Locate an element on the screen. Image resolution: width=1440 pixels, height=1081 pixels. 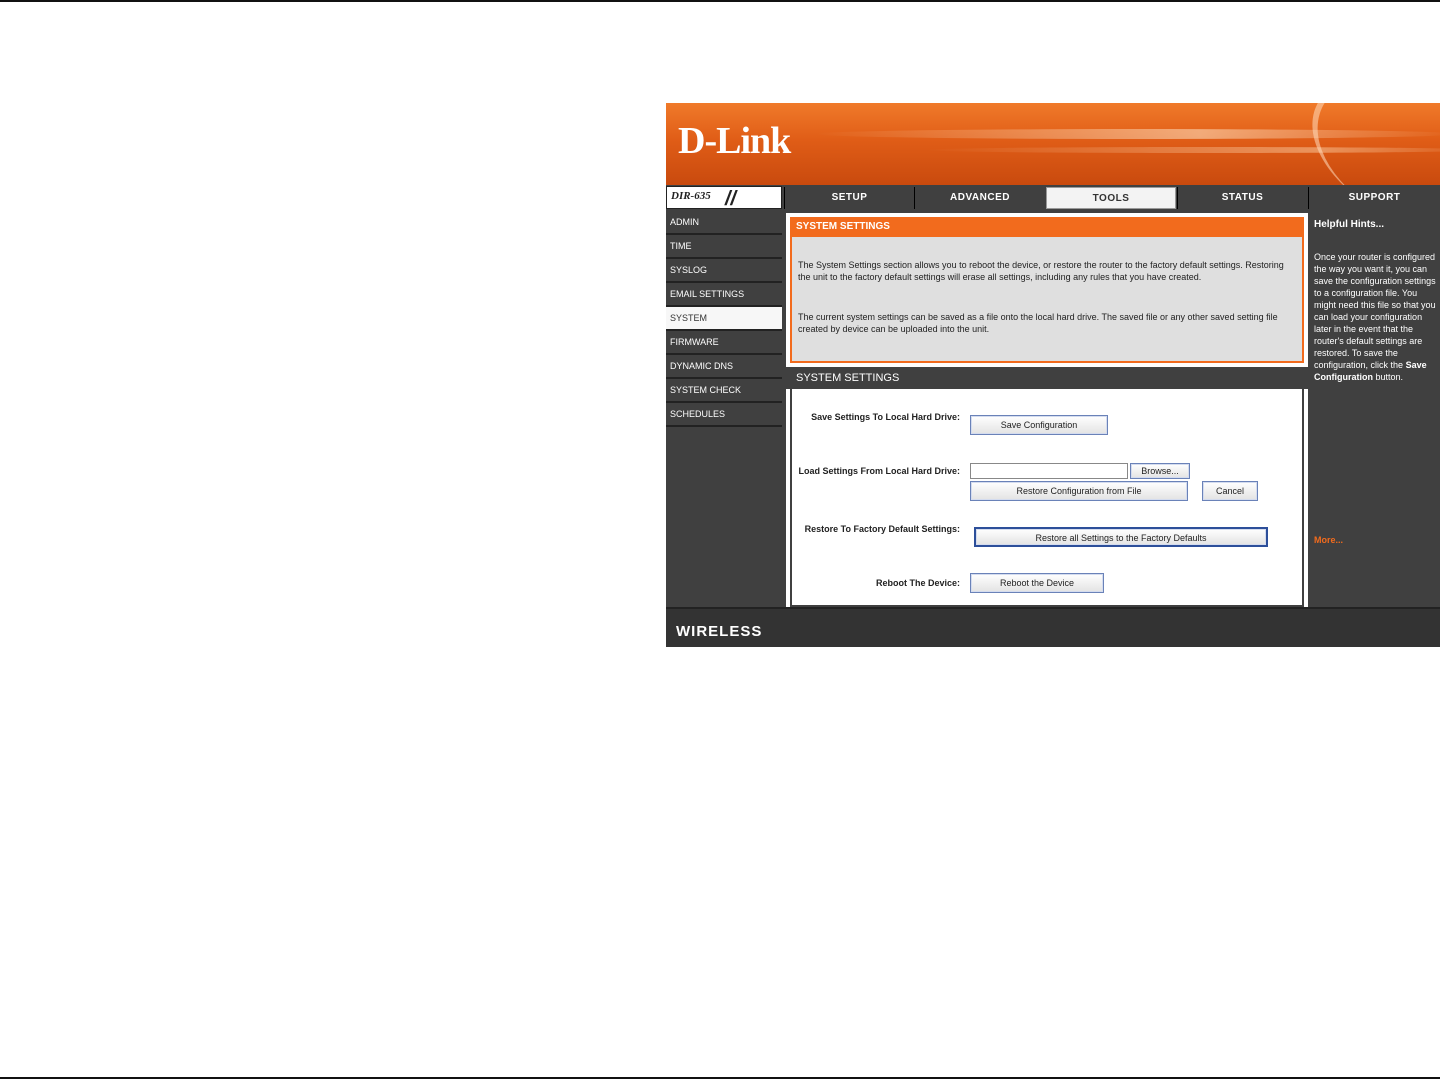
sidebar-item-firmware: FIRMWARE is located at coordinates (724, 343).